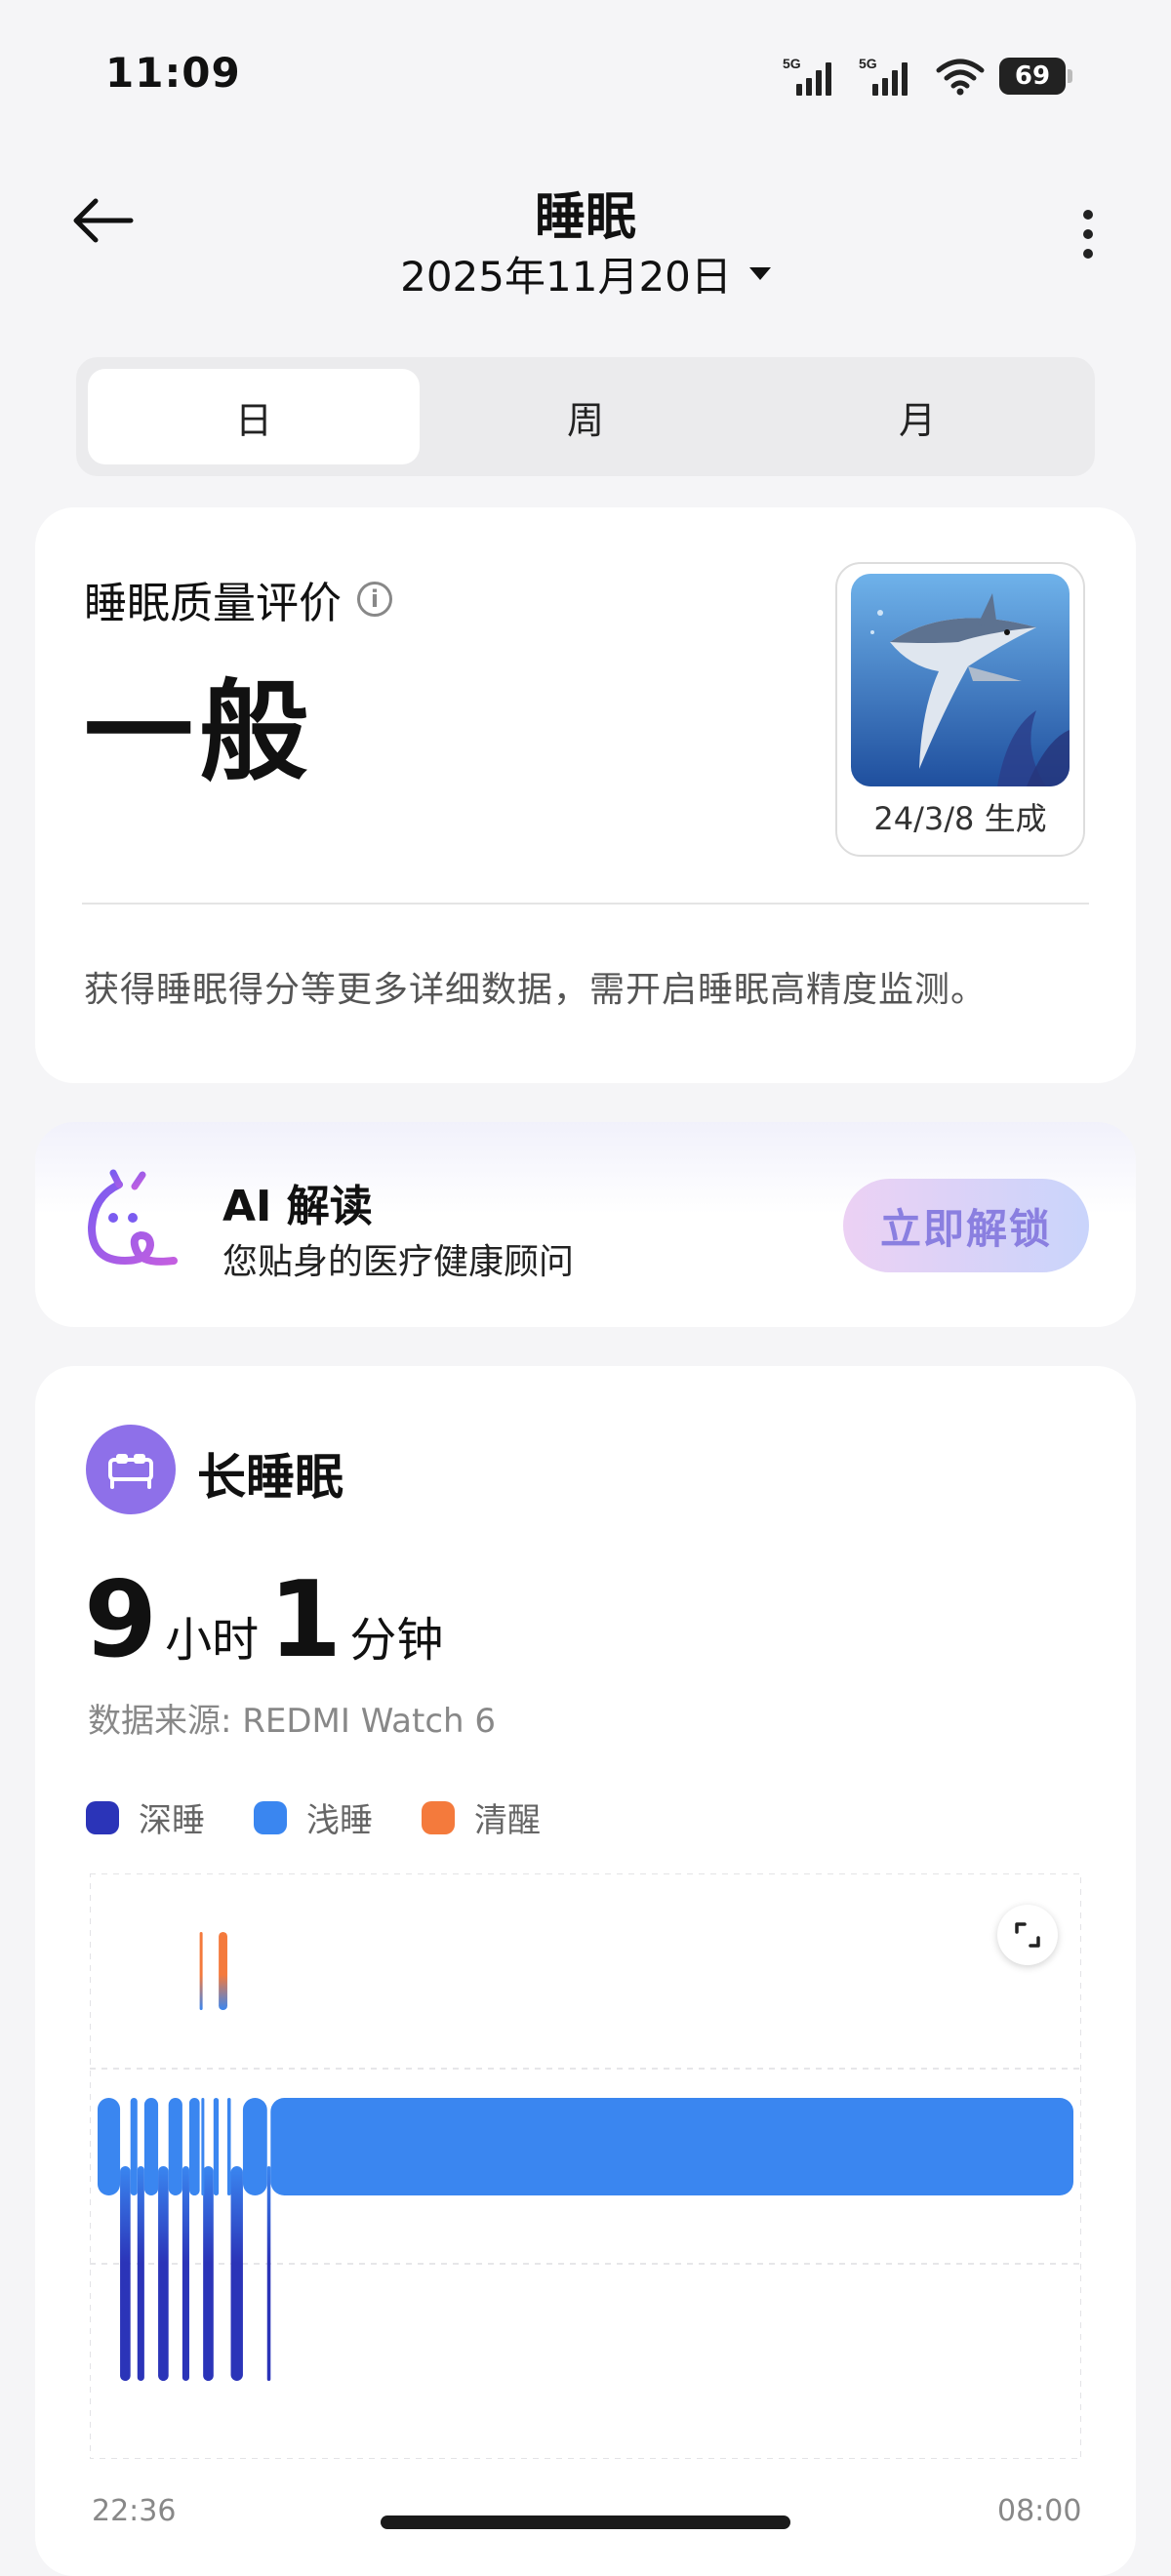 The image size is (1171, 2576). I want to click on page-title: 睡眠, so click(585, 217).